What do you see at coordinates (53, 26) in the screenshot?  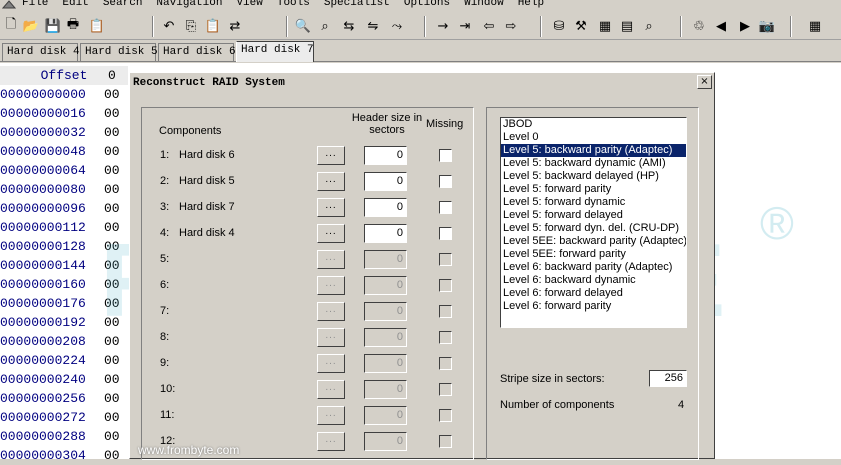 I see `save-icon: 💾` at bounding box center [53, 26].